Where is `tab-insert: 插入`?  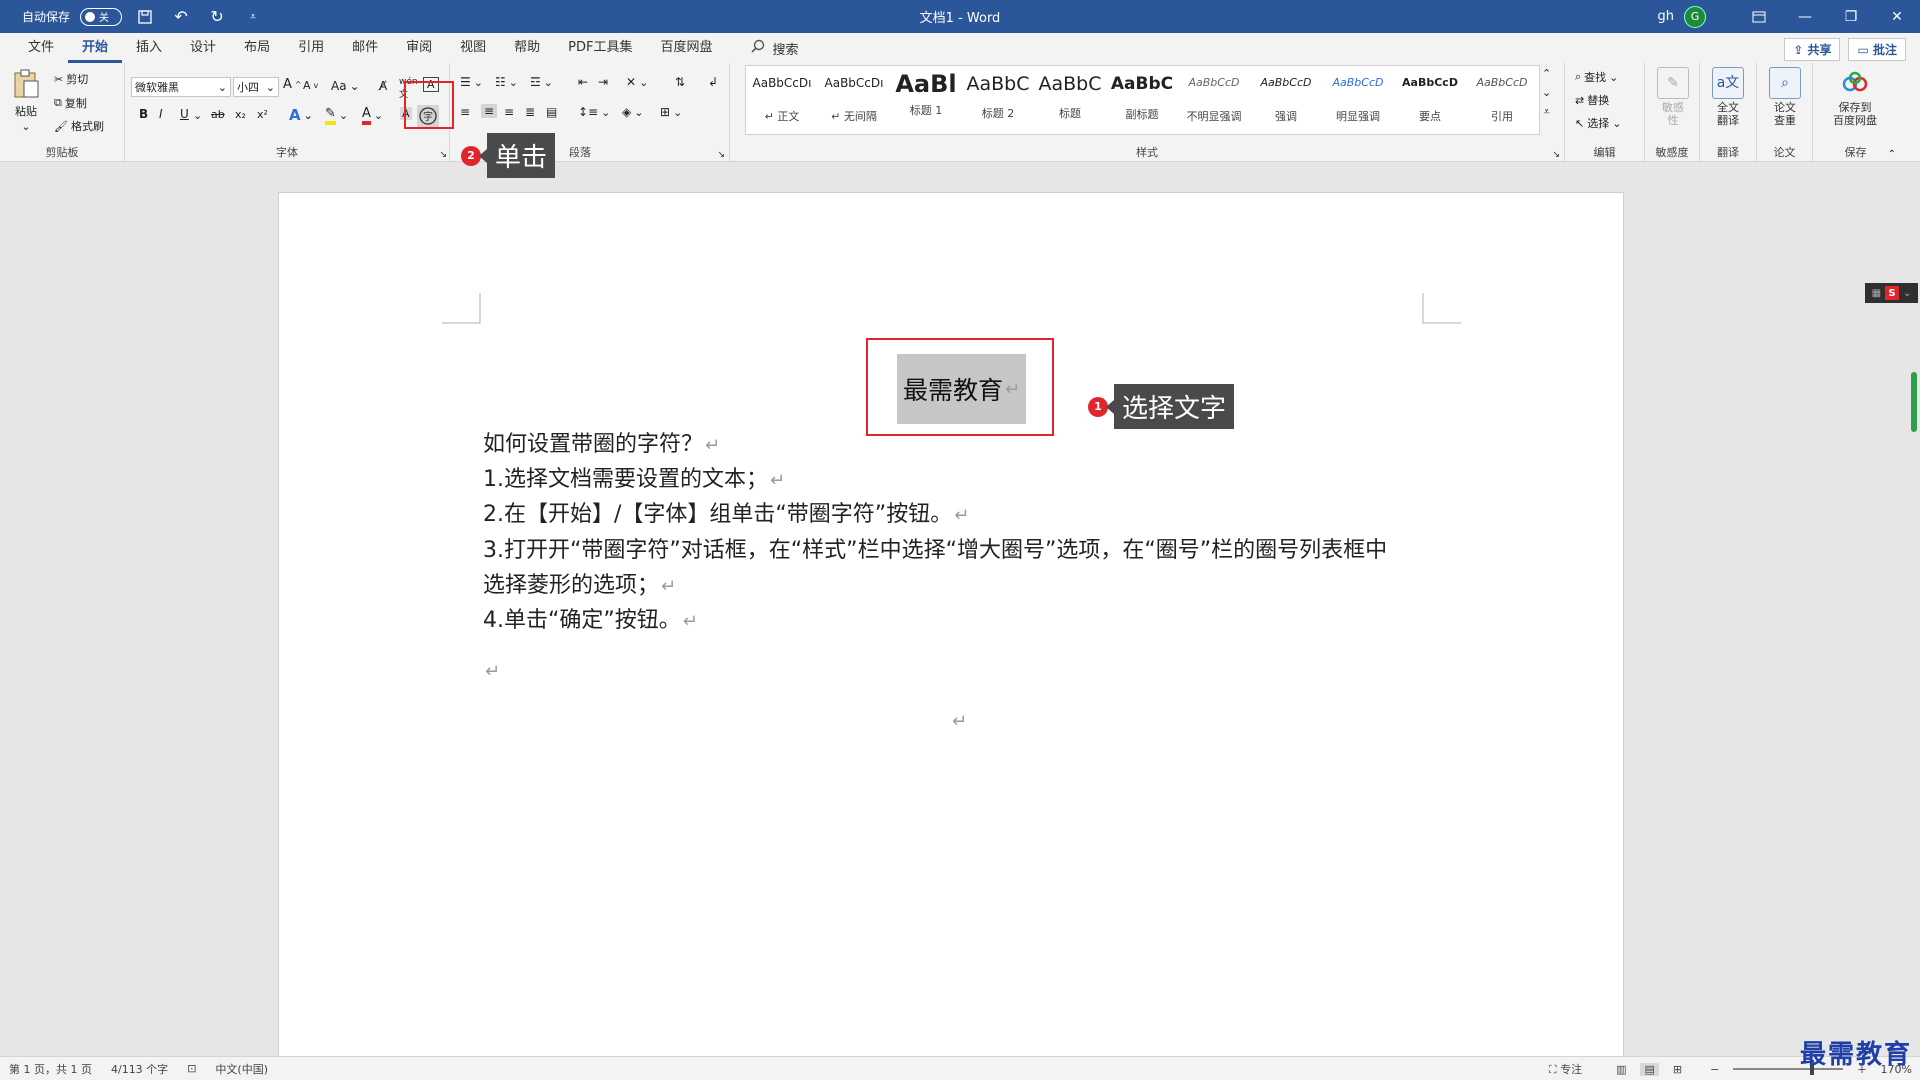
tab-insert: 插入 is located at coordinates (149, 48).